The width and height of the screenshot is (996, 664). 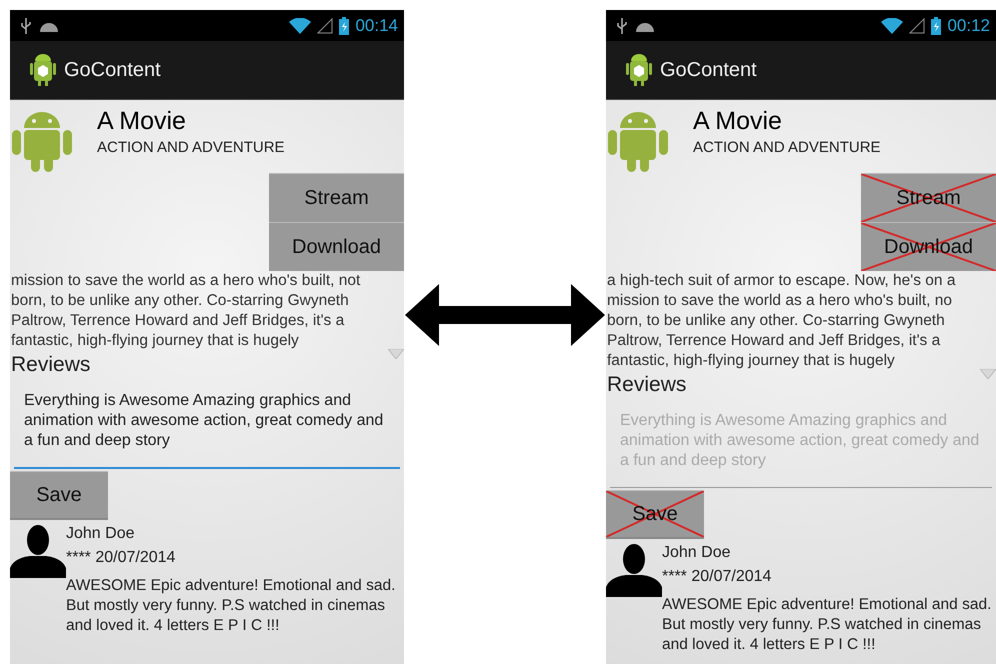 I want to click on movie-description: mission to save the world as a hero who's built, not born, to be unlike any other. Co-starring Gwyneth Paltrow, Terrence Howard and Jeff Bridges, it's a fantastic, high-flying journey that is hugely, so click(x=186, y=311).